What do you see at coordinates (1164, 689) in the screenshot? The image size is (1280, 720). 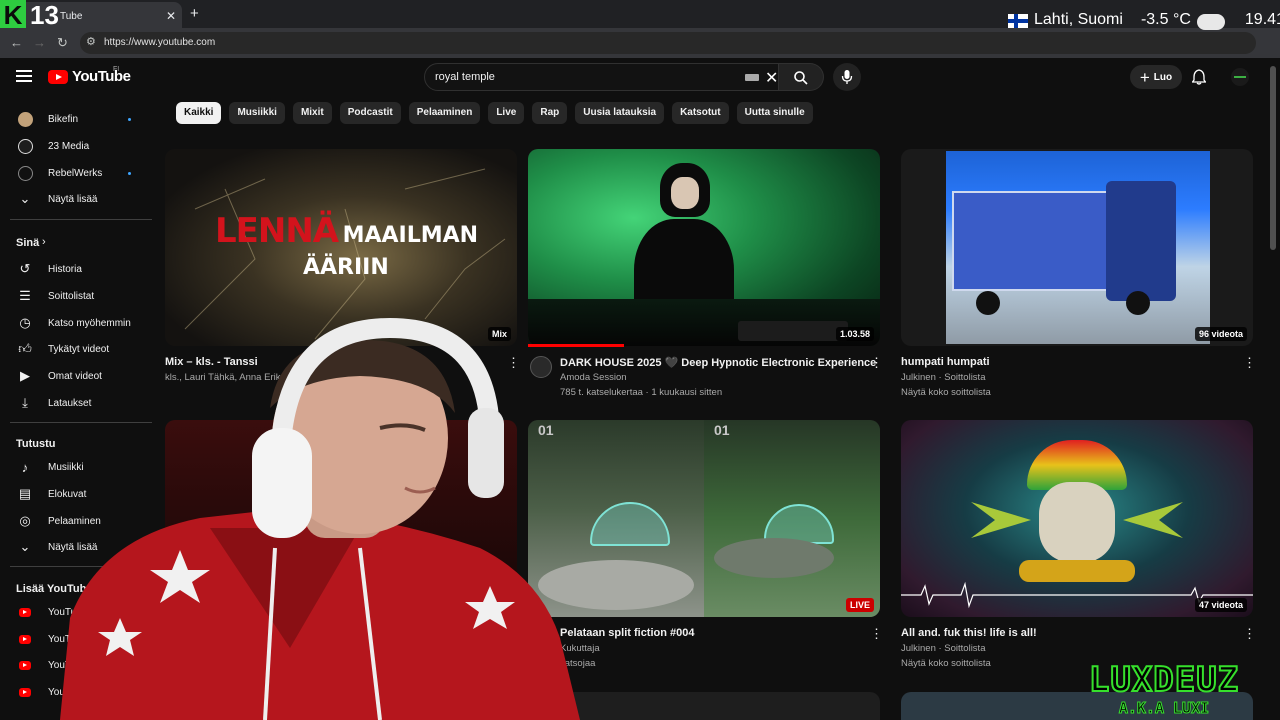 I see `streamer-logo: LUXDEUZ A.K.A LUXI` at bounding box center [1164, 689].